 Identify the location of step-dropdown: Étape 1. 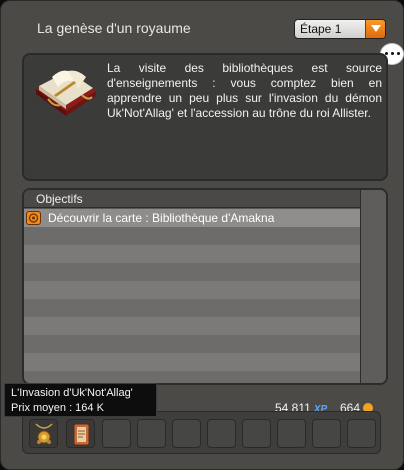
(340, 29).